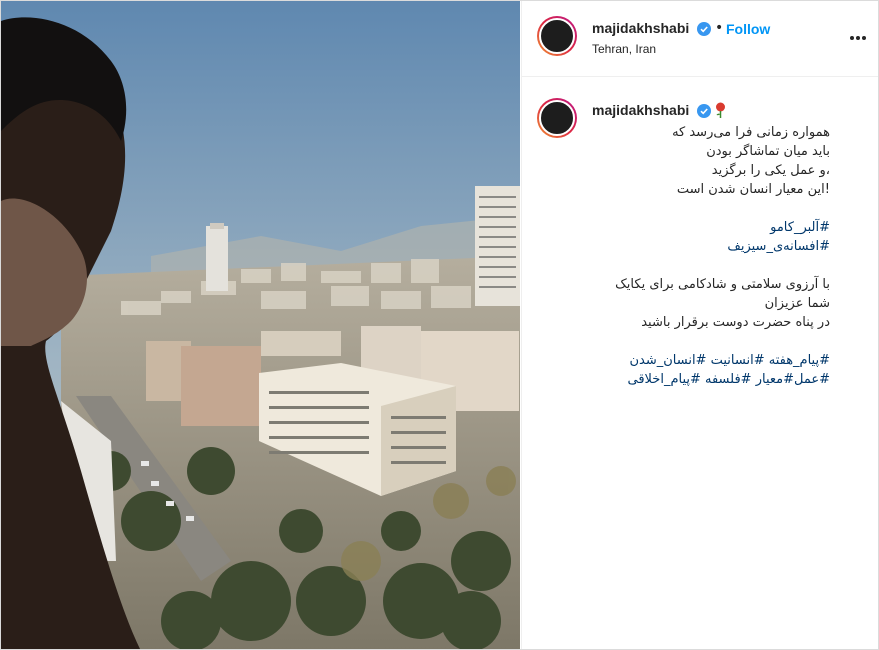  I want to click on caption-line: شما عزیزان, so click(797, 303).